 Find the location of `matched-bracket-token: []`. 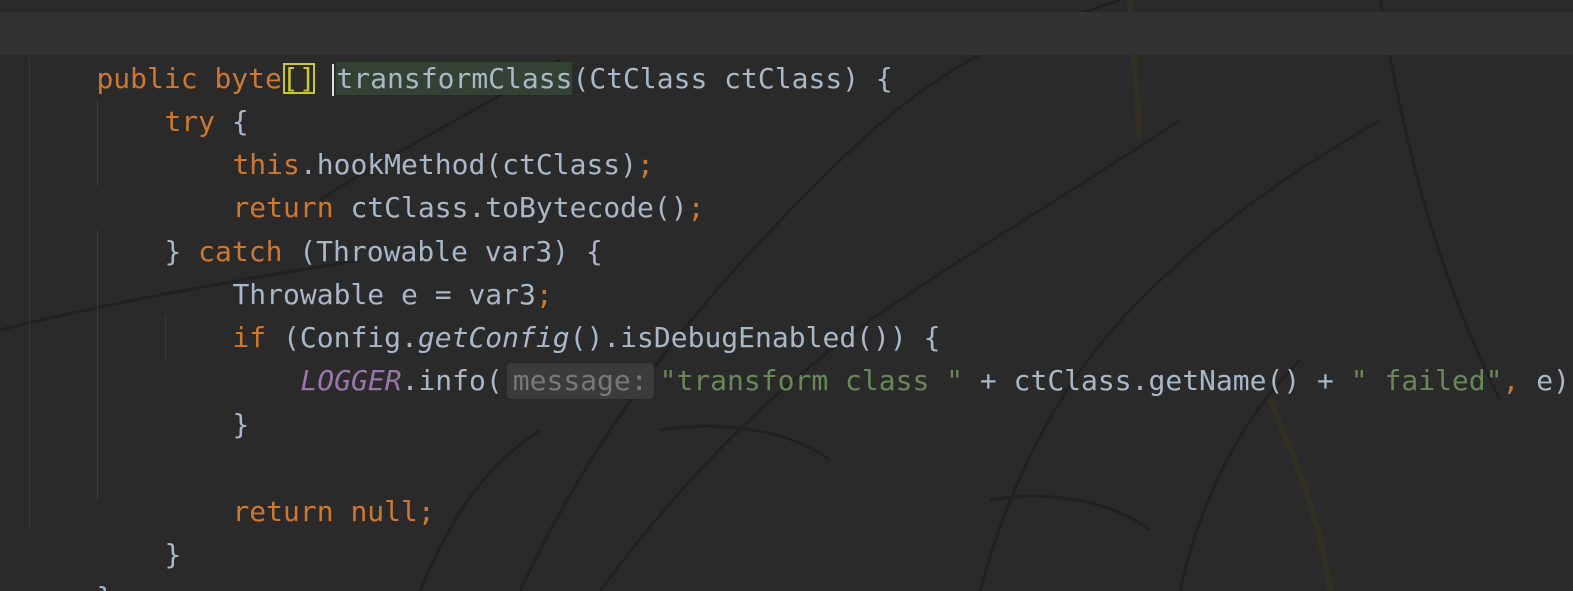

matched-bracket-token: [] is located at coordinates (298, 78).